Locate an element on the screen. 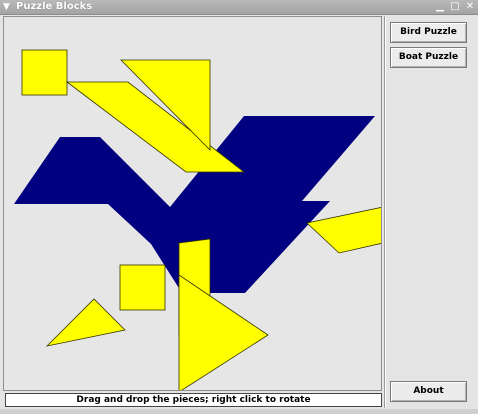  window-menu-icon: ▼ is located at coordinates (6, 7).